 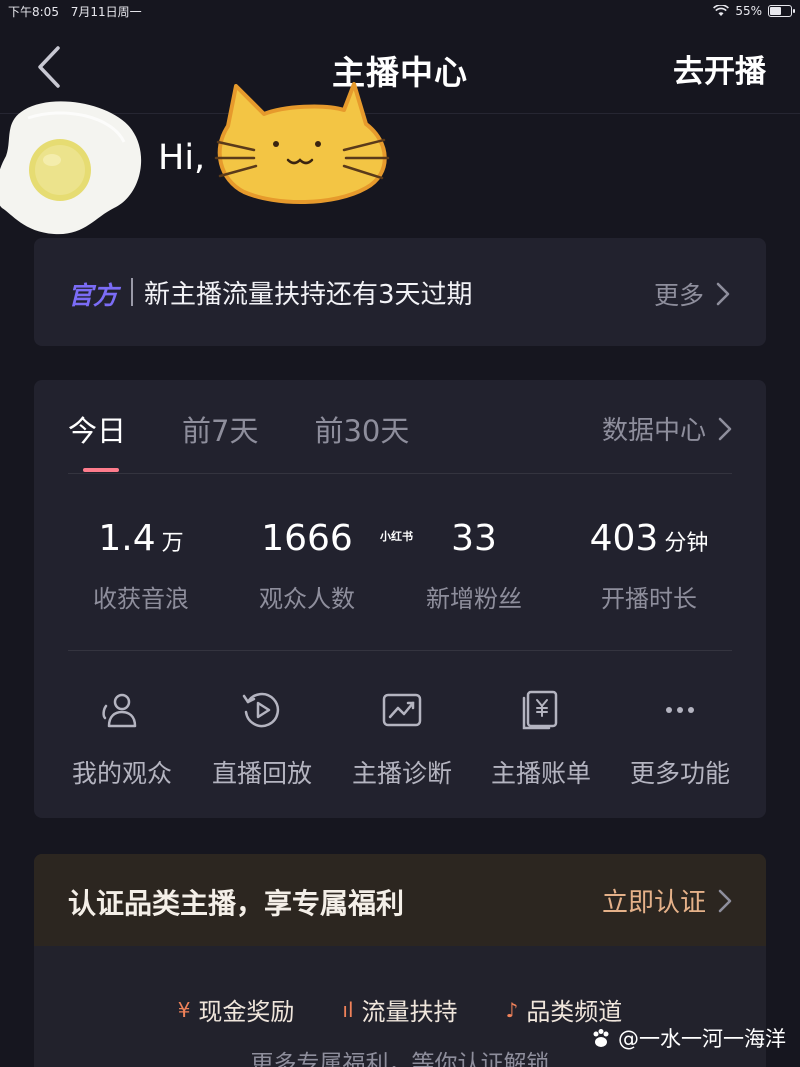 What do you see at coordinates (400, 473) in the screenshot?
I see `tabs-divider` at bounding box center [400, 473].